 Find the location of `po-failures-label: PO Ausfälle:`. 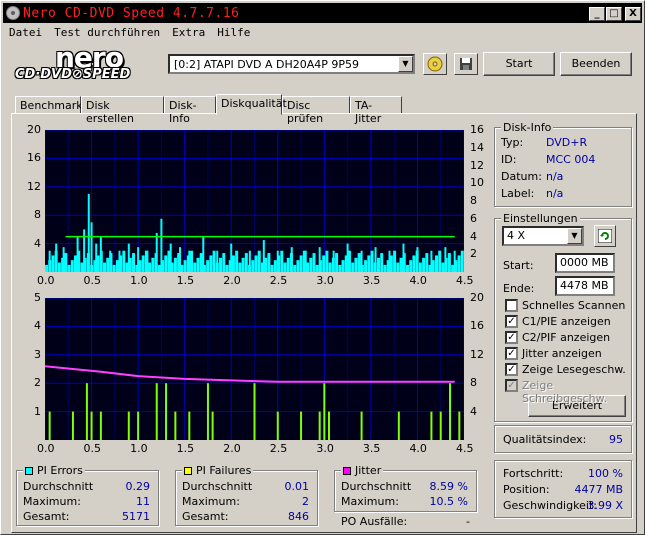

po-failures-label: PO Ausfälle: is located at coordinates (374, 521).